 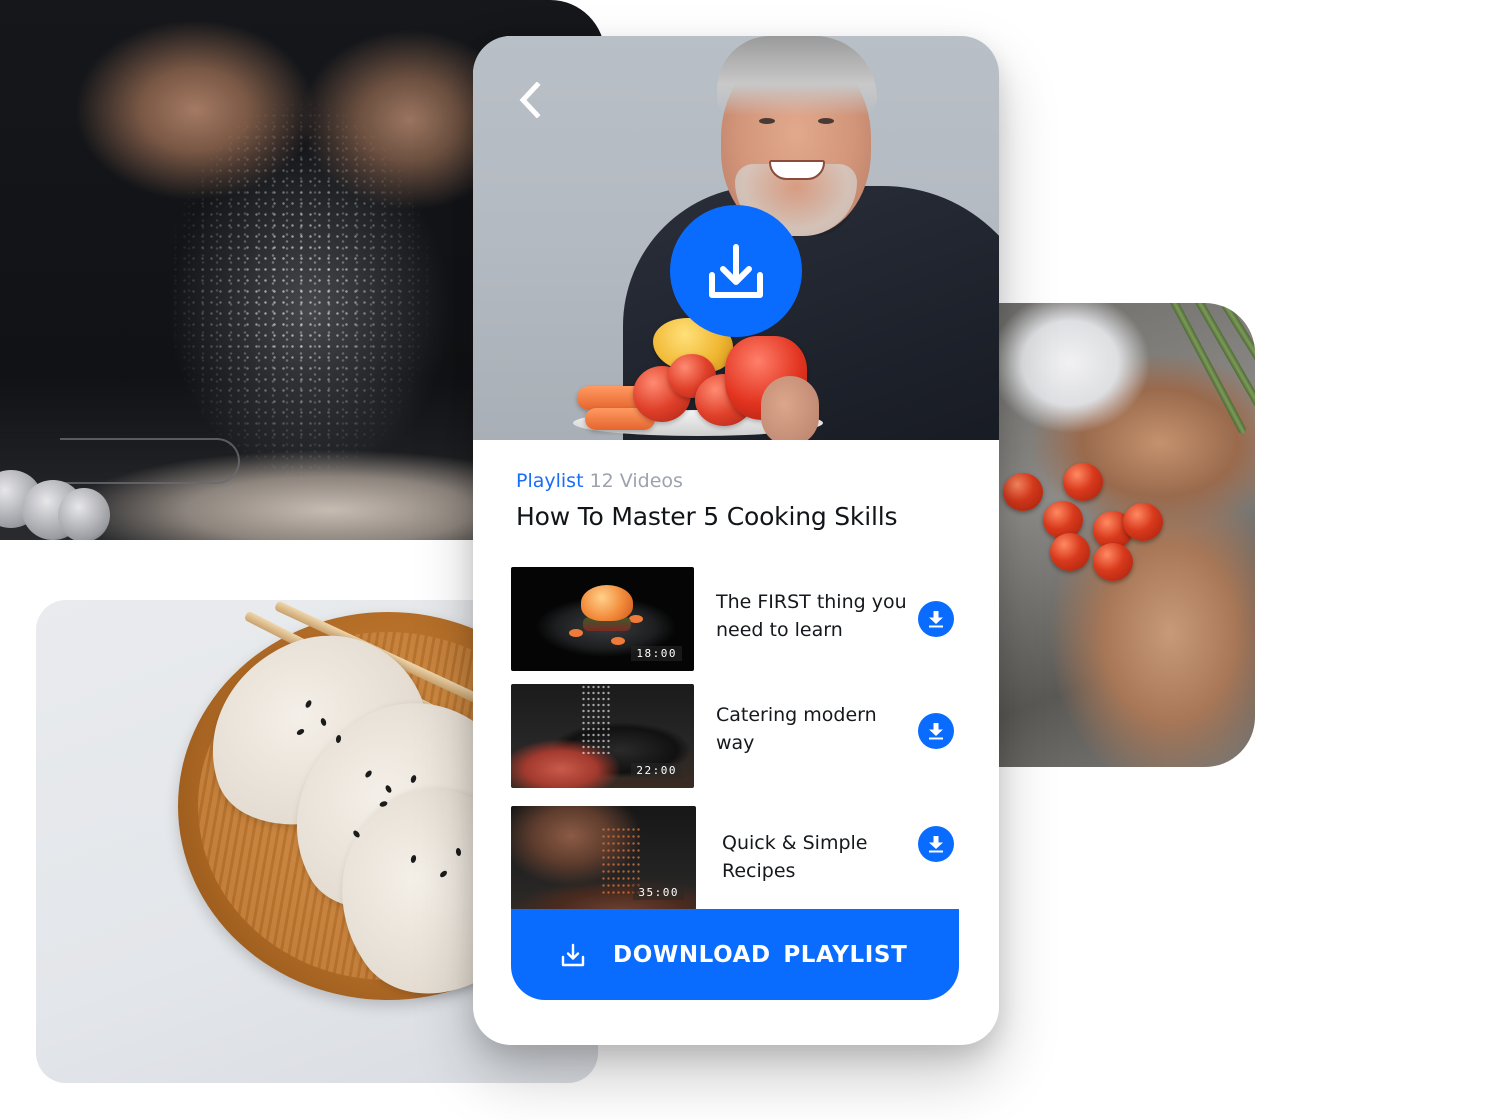 I want to click on video-count: 12 Videos, so click(x=636, y=481).